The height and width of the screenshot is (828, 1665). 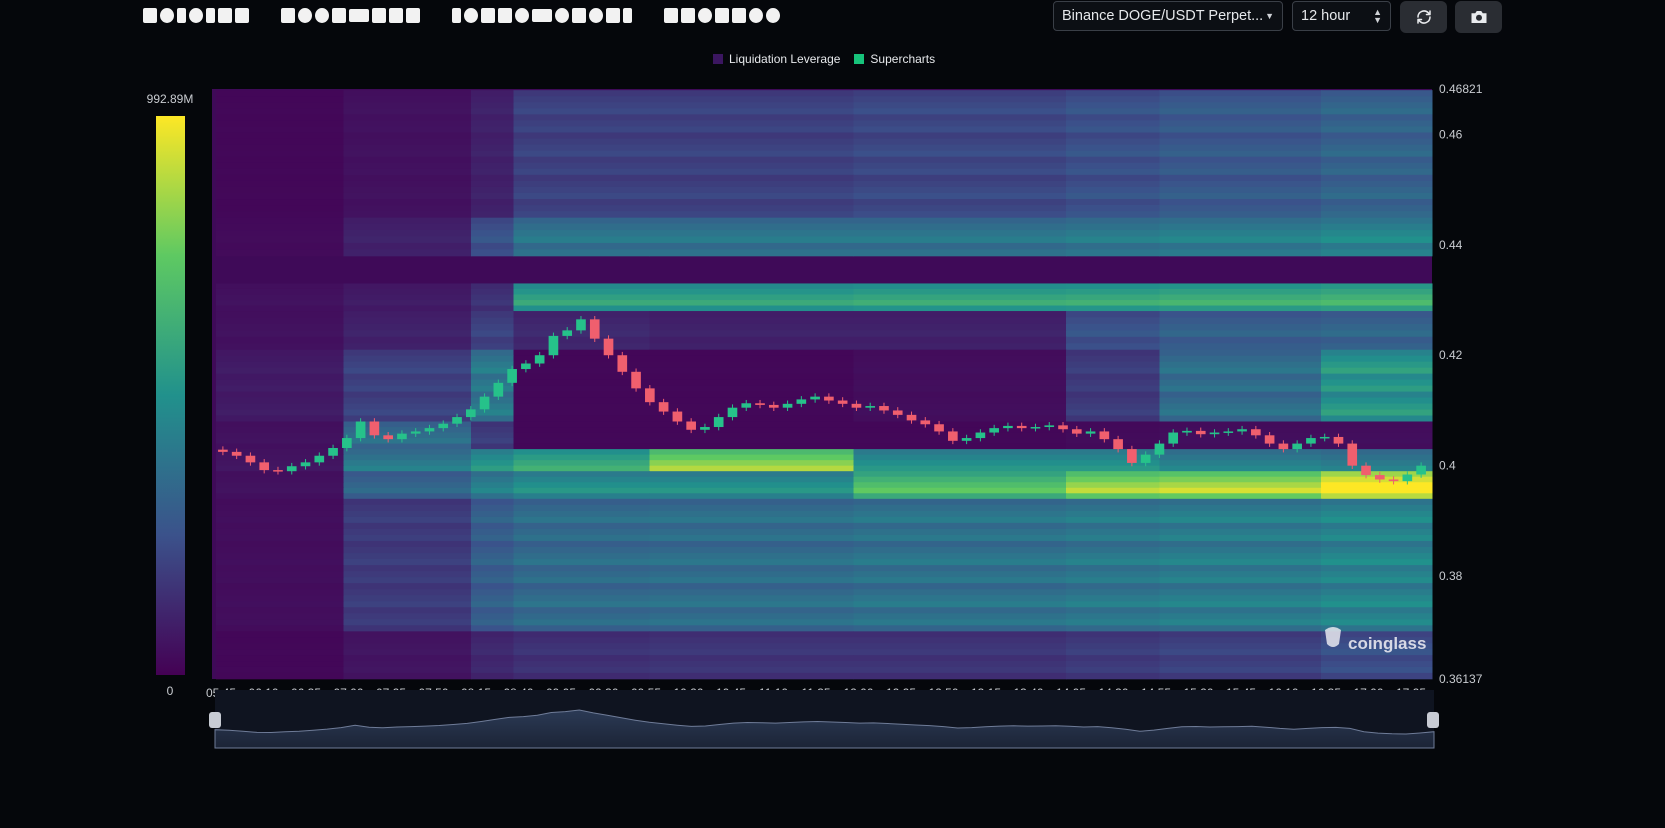 I want to click on navigator-right-handle, so click(x=1433, y=720).